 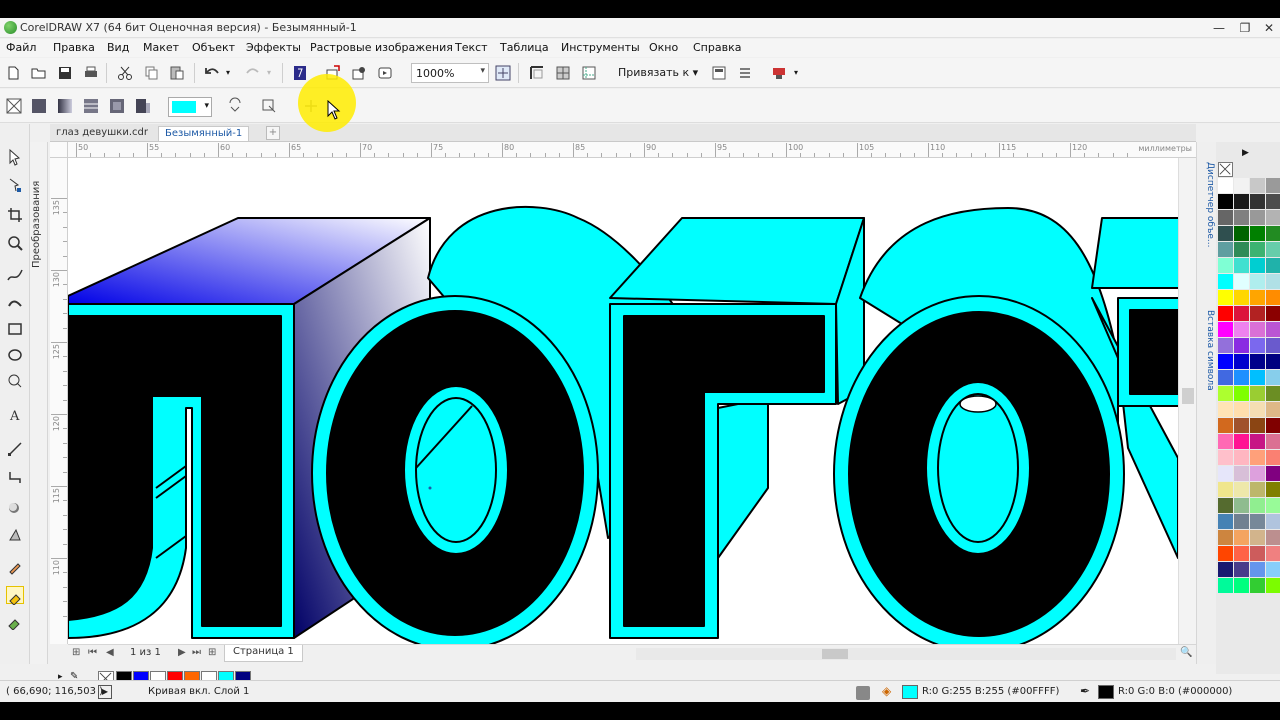 I want to click on full-screen-preview-icon, so click(x=503, y=73).